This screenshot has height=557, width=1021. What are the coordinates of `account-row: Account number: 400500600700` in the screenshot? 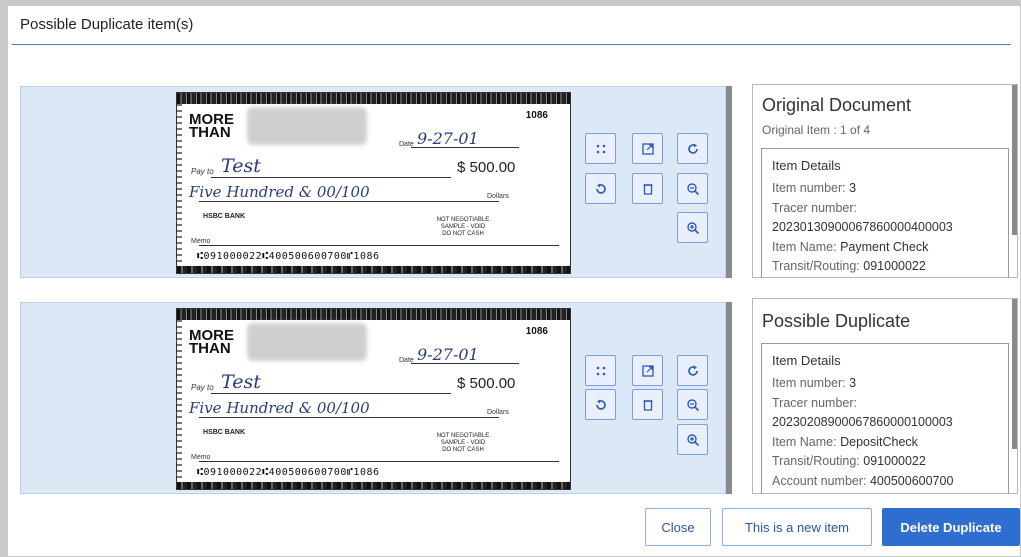 It's located at (885, 482).